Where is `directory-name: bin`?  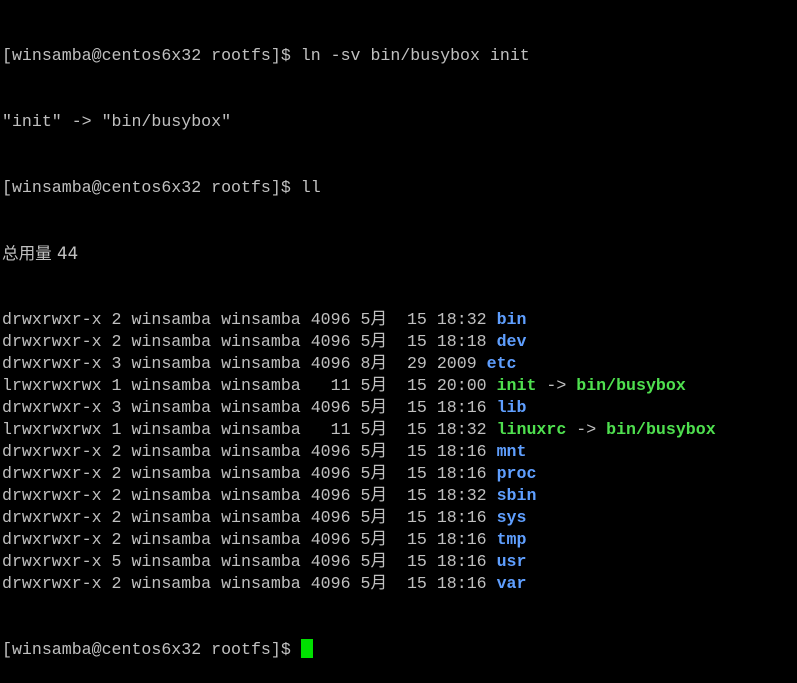
directory-name: bin is located at coordinates (511, 319).